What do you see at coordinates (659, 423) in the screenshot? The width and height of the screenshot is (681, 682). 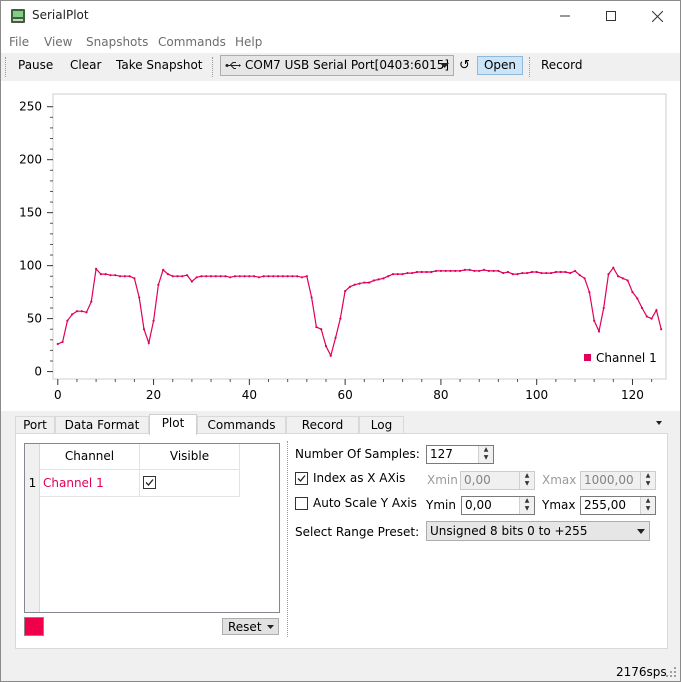 I see `tab-menu-icon` at bounding box center [659, 423].